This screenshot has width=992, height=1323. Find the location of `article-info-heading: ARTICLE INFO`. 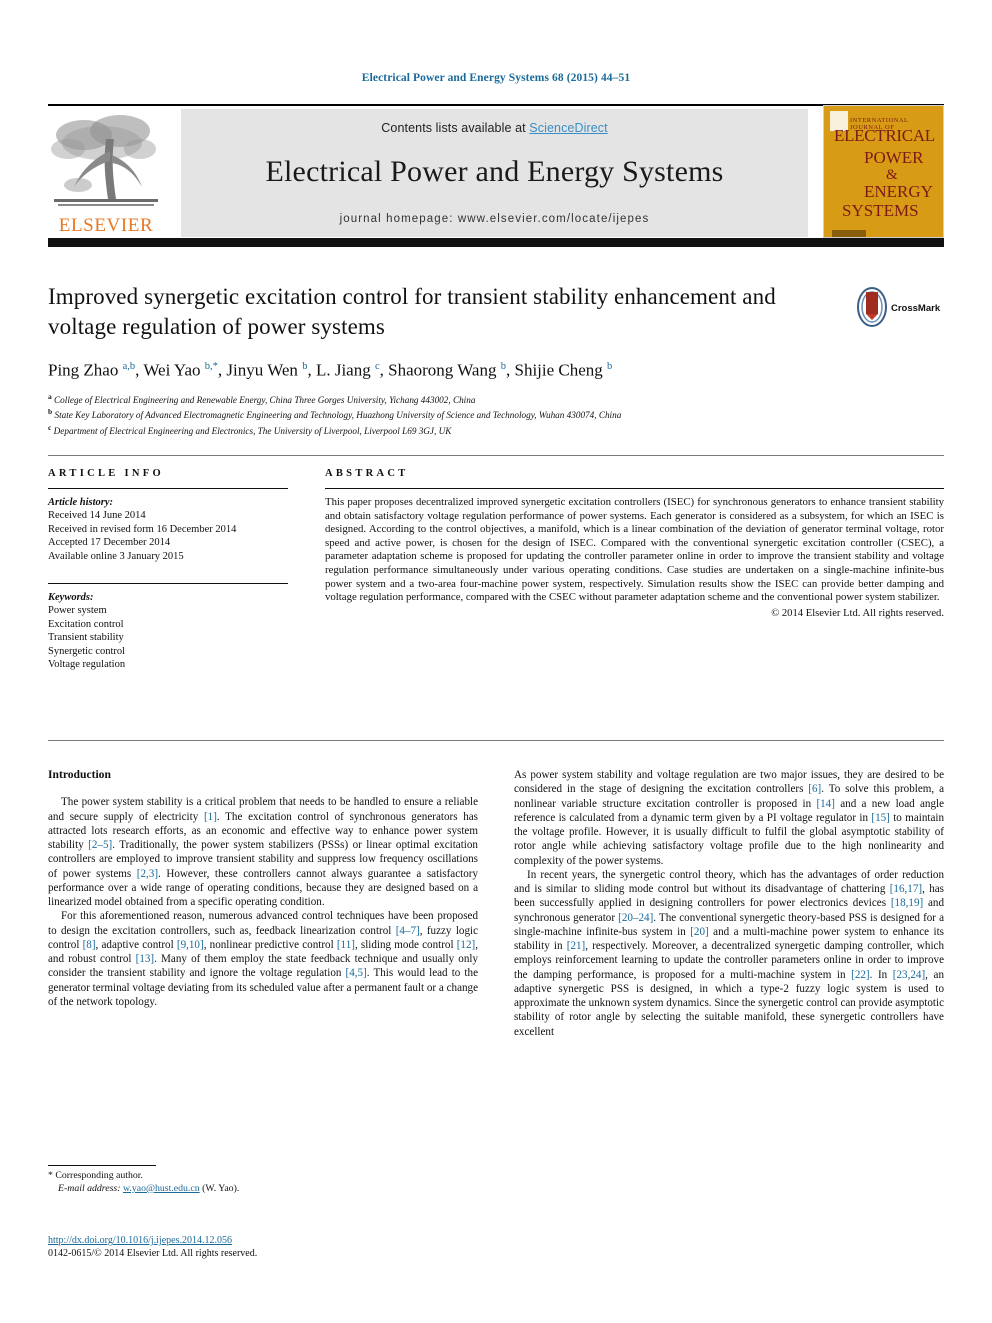

article-info-heading: ARTICLE INFO is located at coordinates (106, 473).